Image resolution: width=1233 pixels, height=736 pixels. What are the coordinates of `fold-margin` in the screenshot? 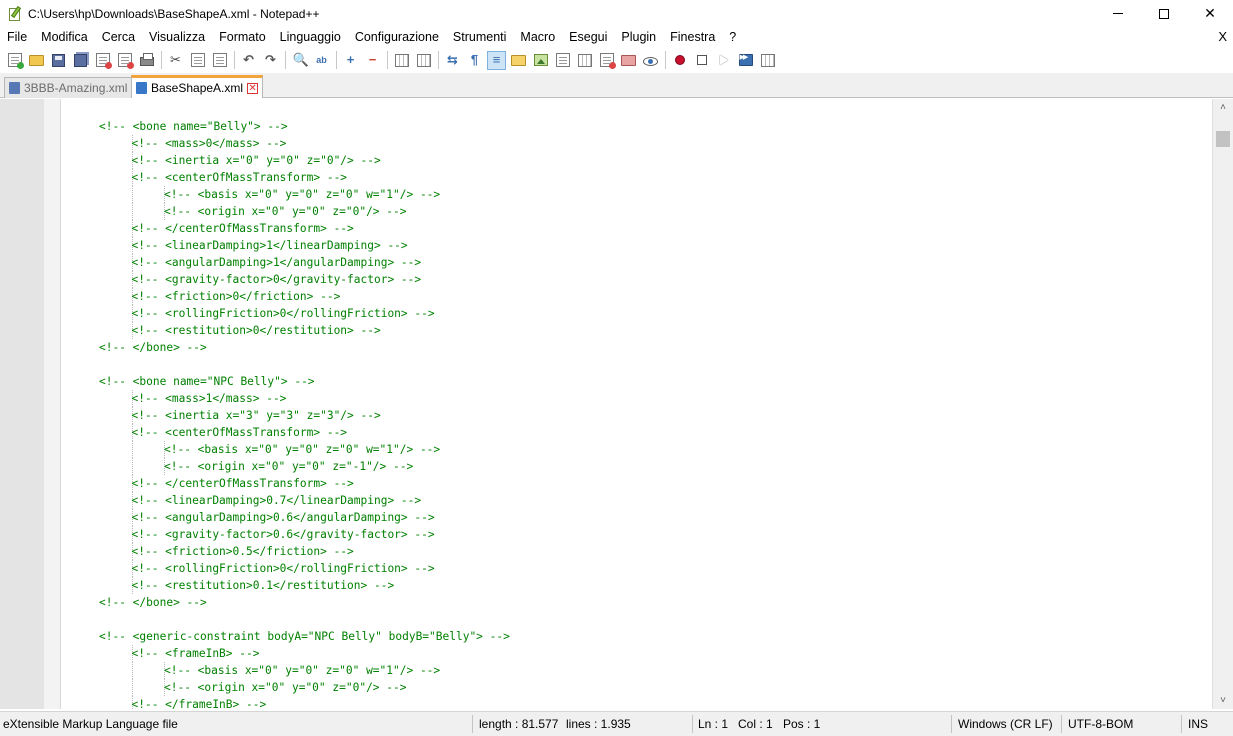 It's located at (52, 404).